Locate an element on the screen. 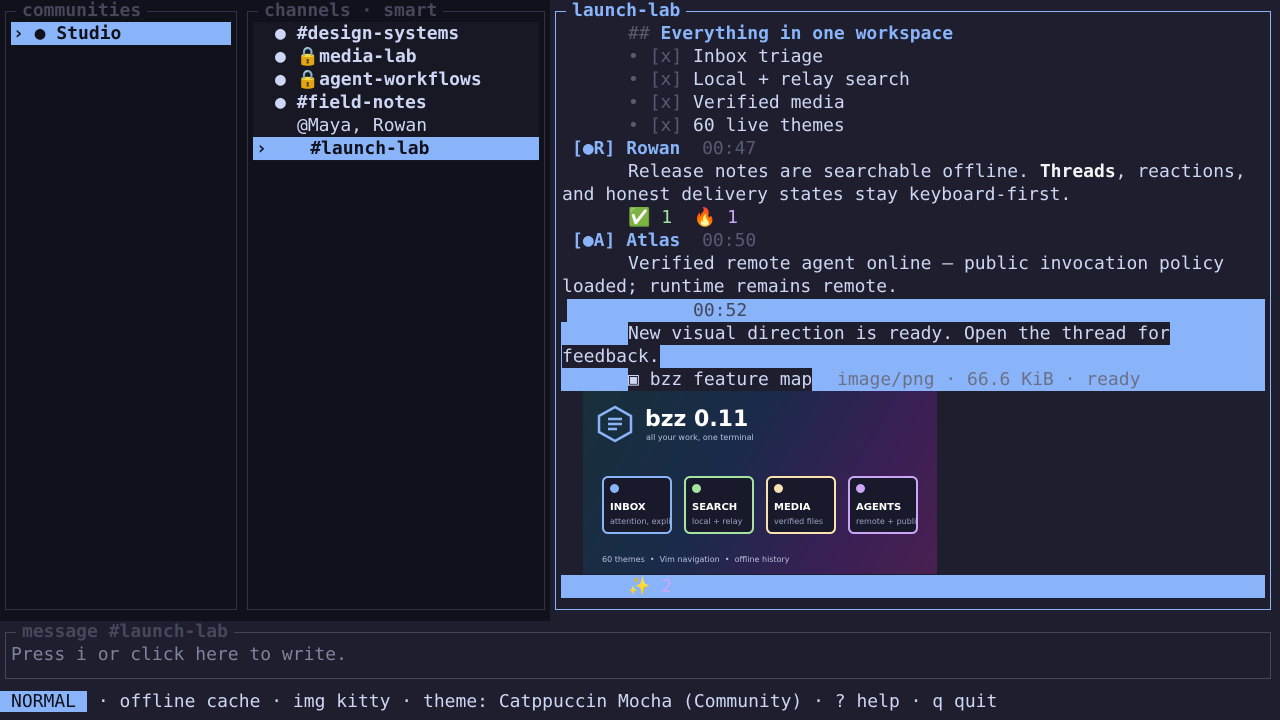 Image resolution: width=1280 pixels, height=720 pixels. dm-item-maya-rowan: @Maya, Rowan is located at coordinates (362, 125).